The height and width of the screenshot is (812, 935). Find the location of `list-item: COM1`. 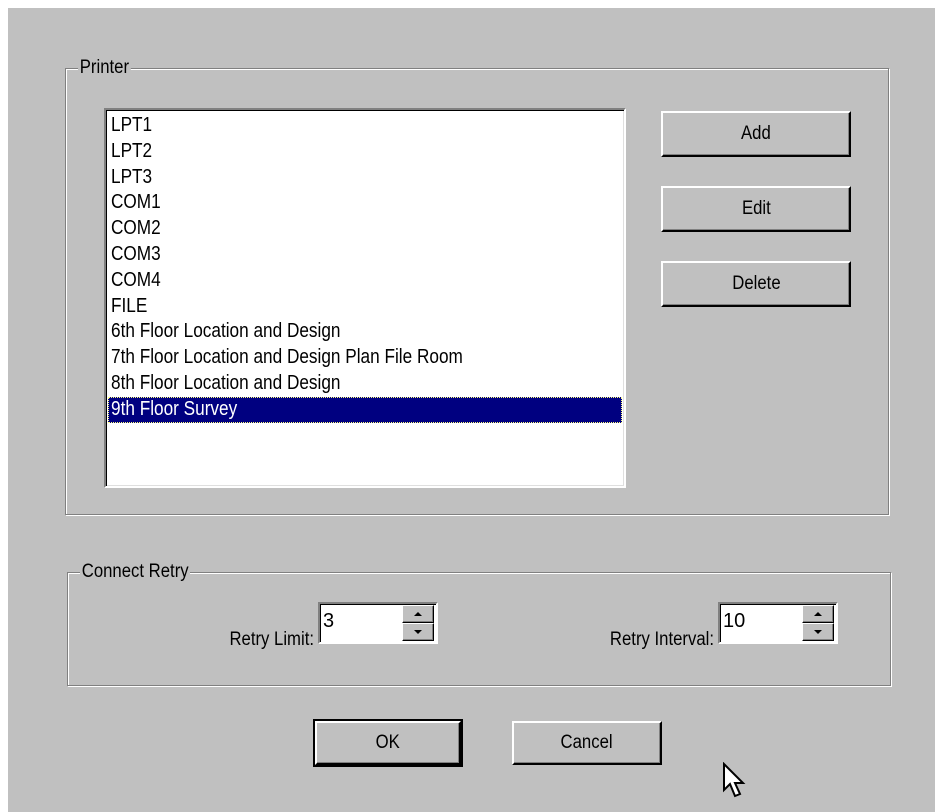

list-item: COM1 is located at coordinates (365, 203).